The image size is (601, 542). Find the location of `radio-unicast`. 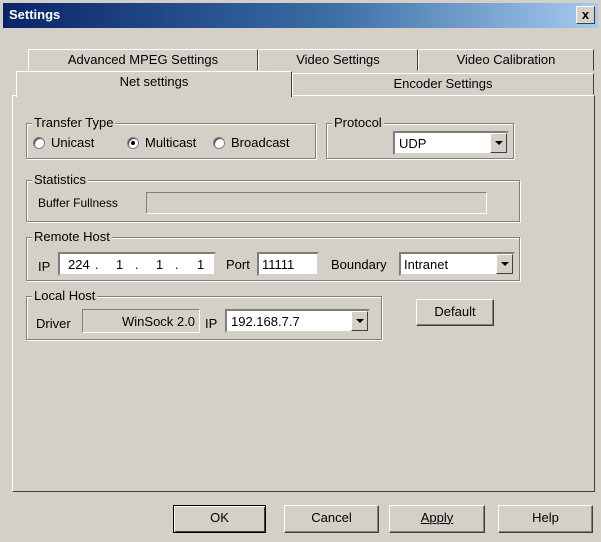

radio-unicast is located at coordinates (39, 143).